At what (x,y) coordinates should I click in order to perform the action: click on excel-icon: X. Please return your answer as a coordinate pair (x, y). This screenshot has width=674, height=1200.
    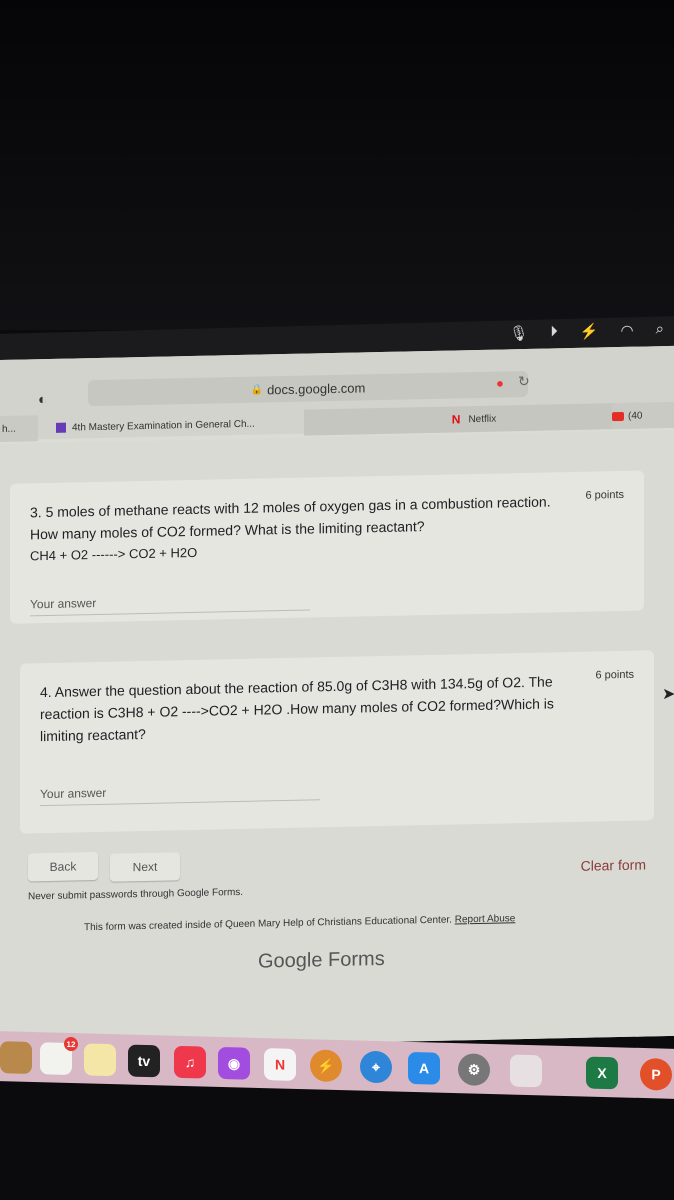
    Looking at the image, I should click on (602, 1073).